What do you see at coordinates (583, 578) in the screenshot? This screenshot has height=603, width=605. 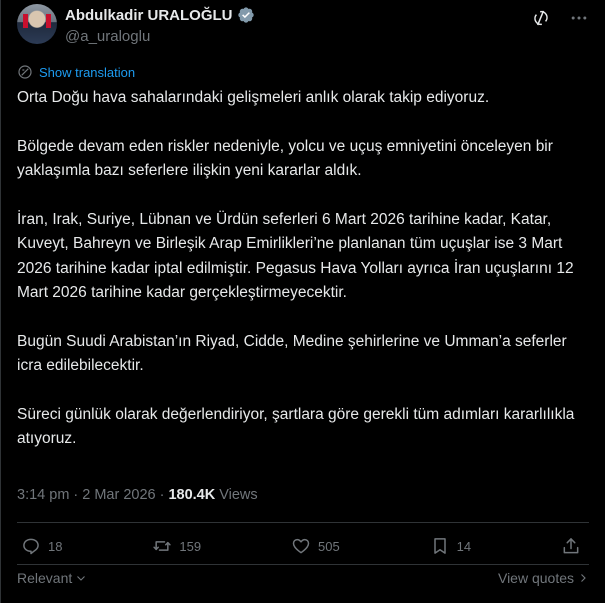 I see `chevron-right-icon` at bounding box center [583, 578].